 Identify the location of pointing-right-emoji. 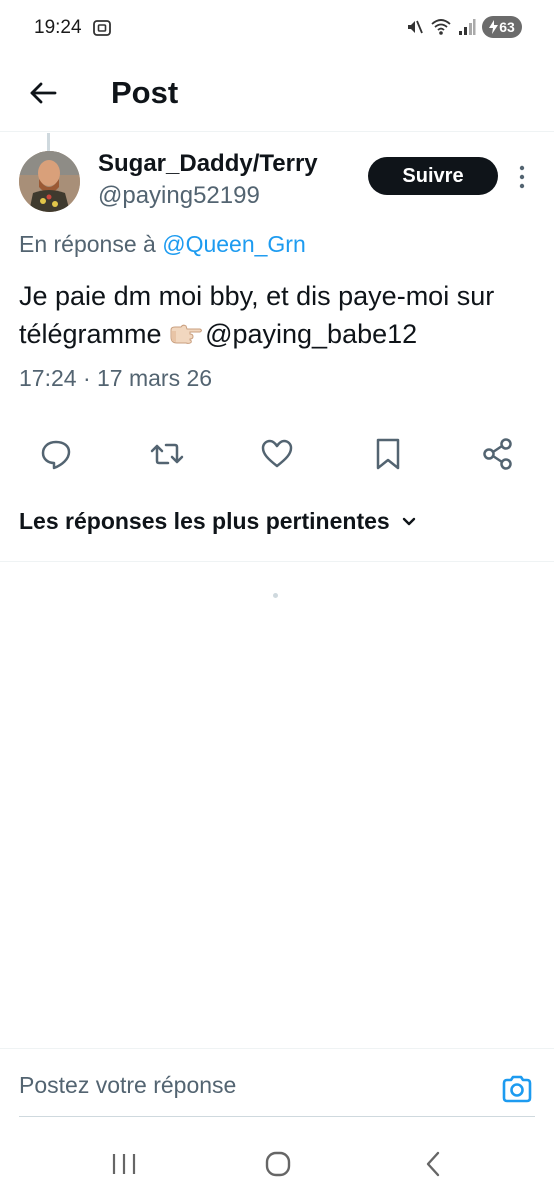
(186, 334).